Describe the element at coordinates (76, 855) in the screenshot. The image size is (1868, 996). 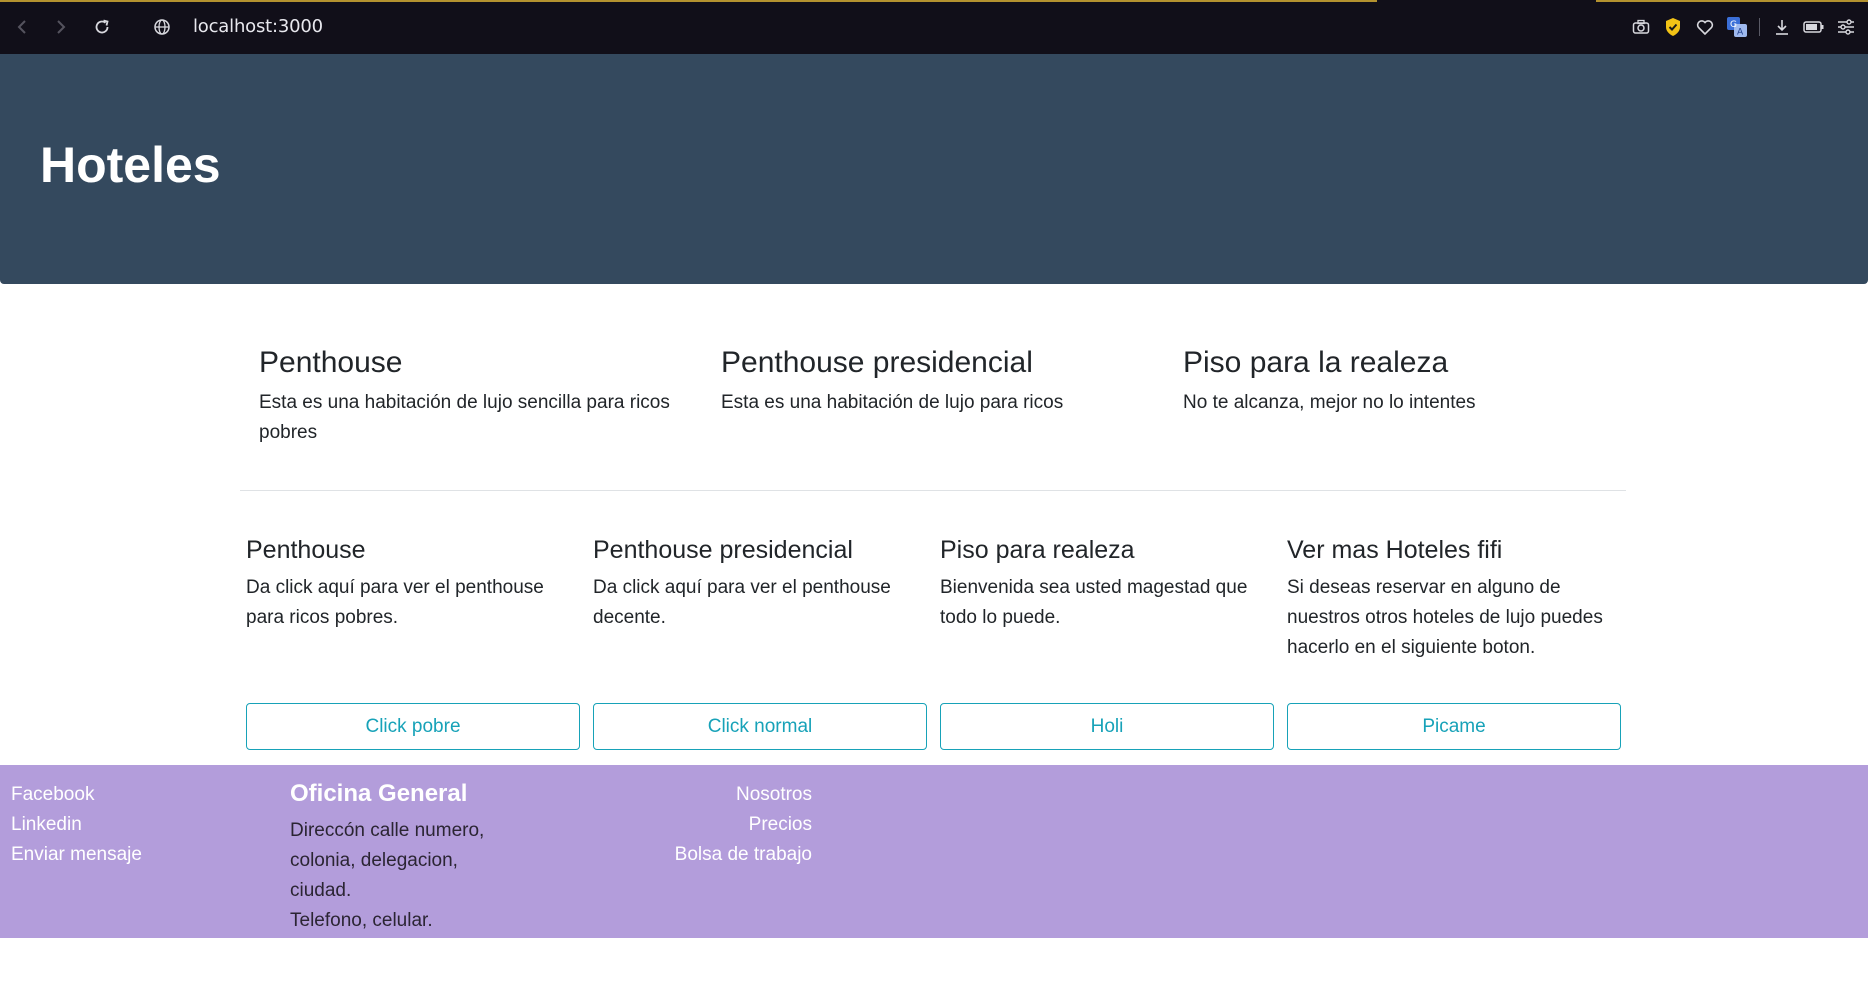
I see `enviar-mensaje-link: Enviar mensaje` at that location.